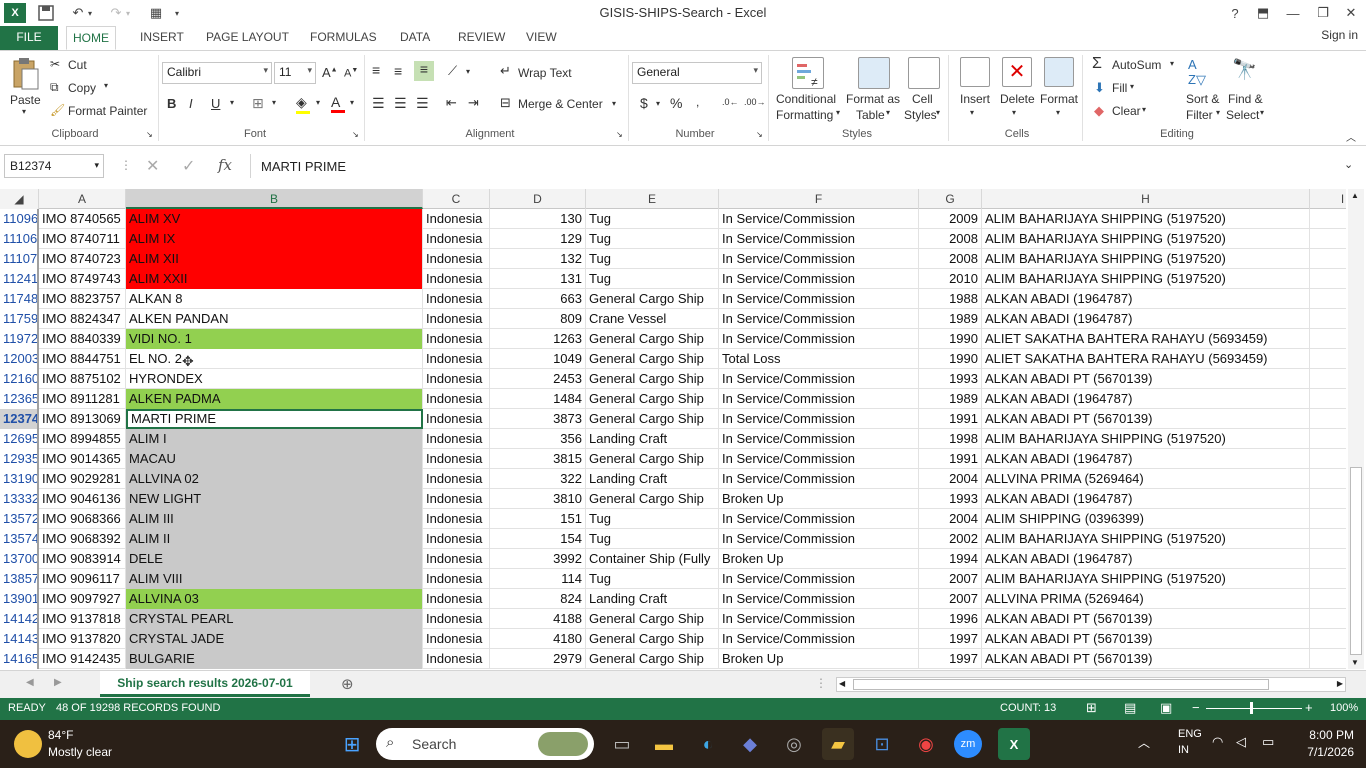  Describe the element at coordinates (1126, 111) in the screenshot. I see `clear-button: Clear` at that location.